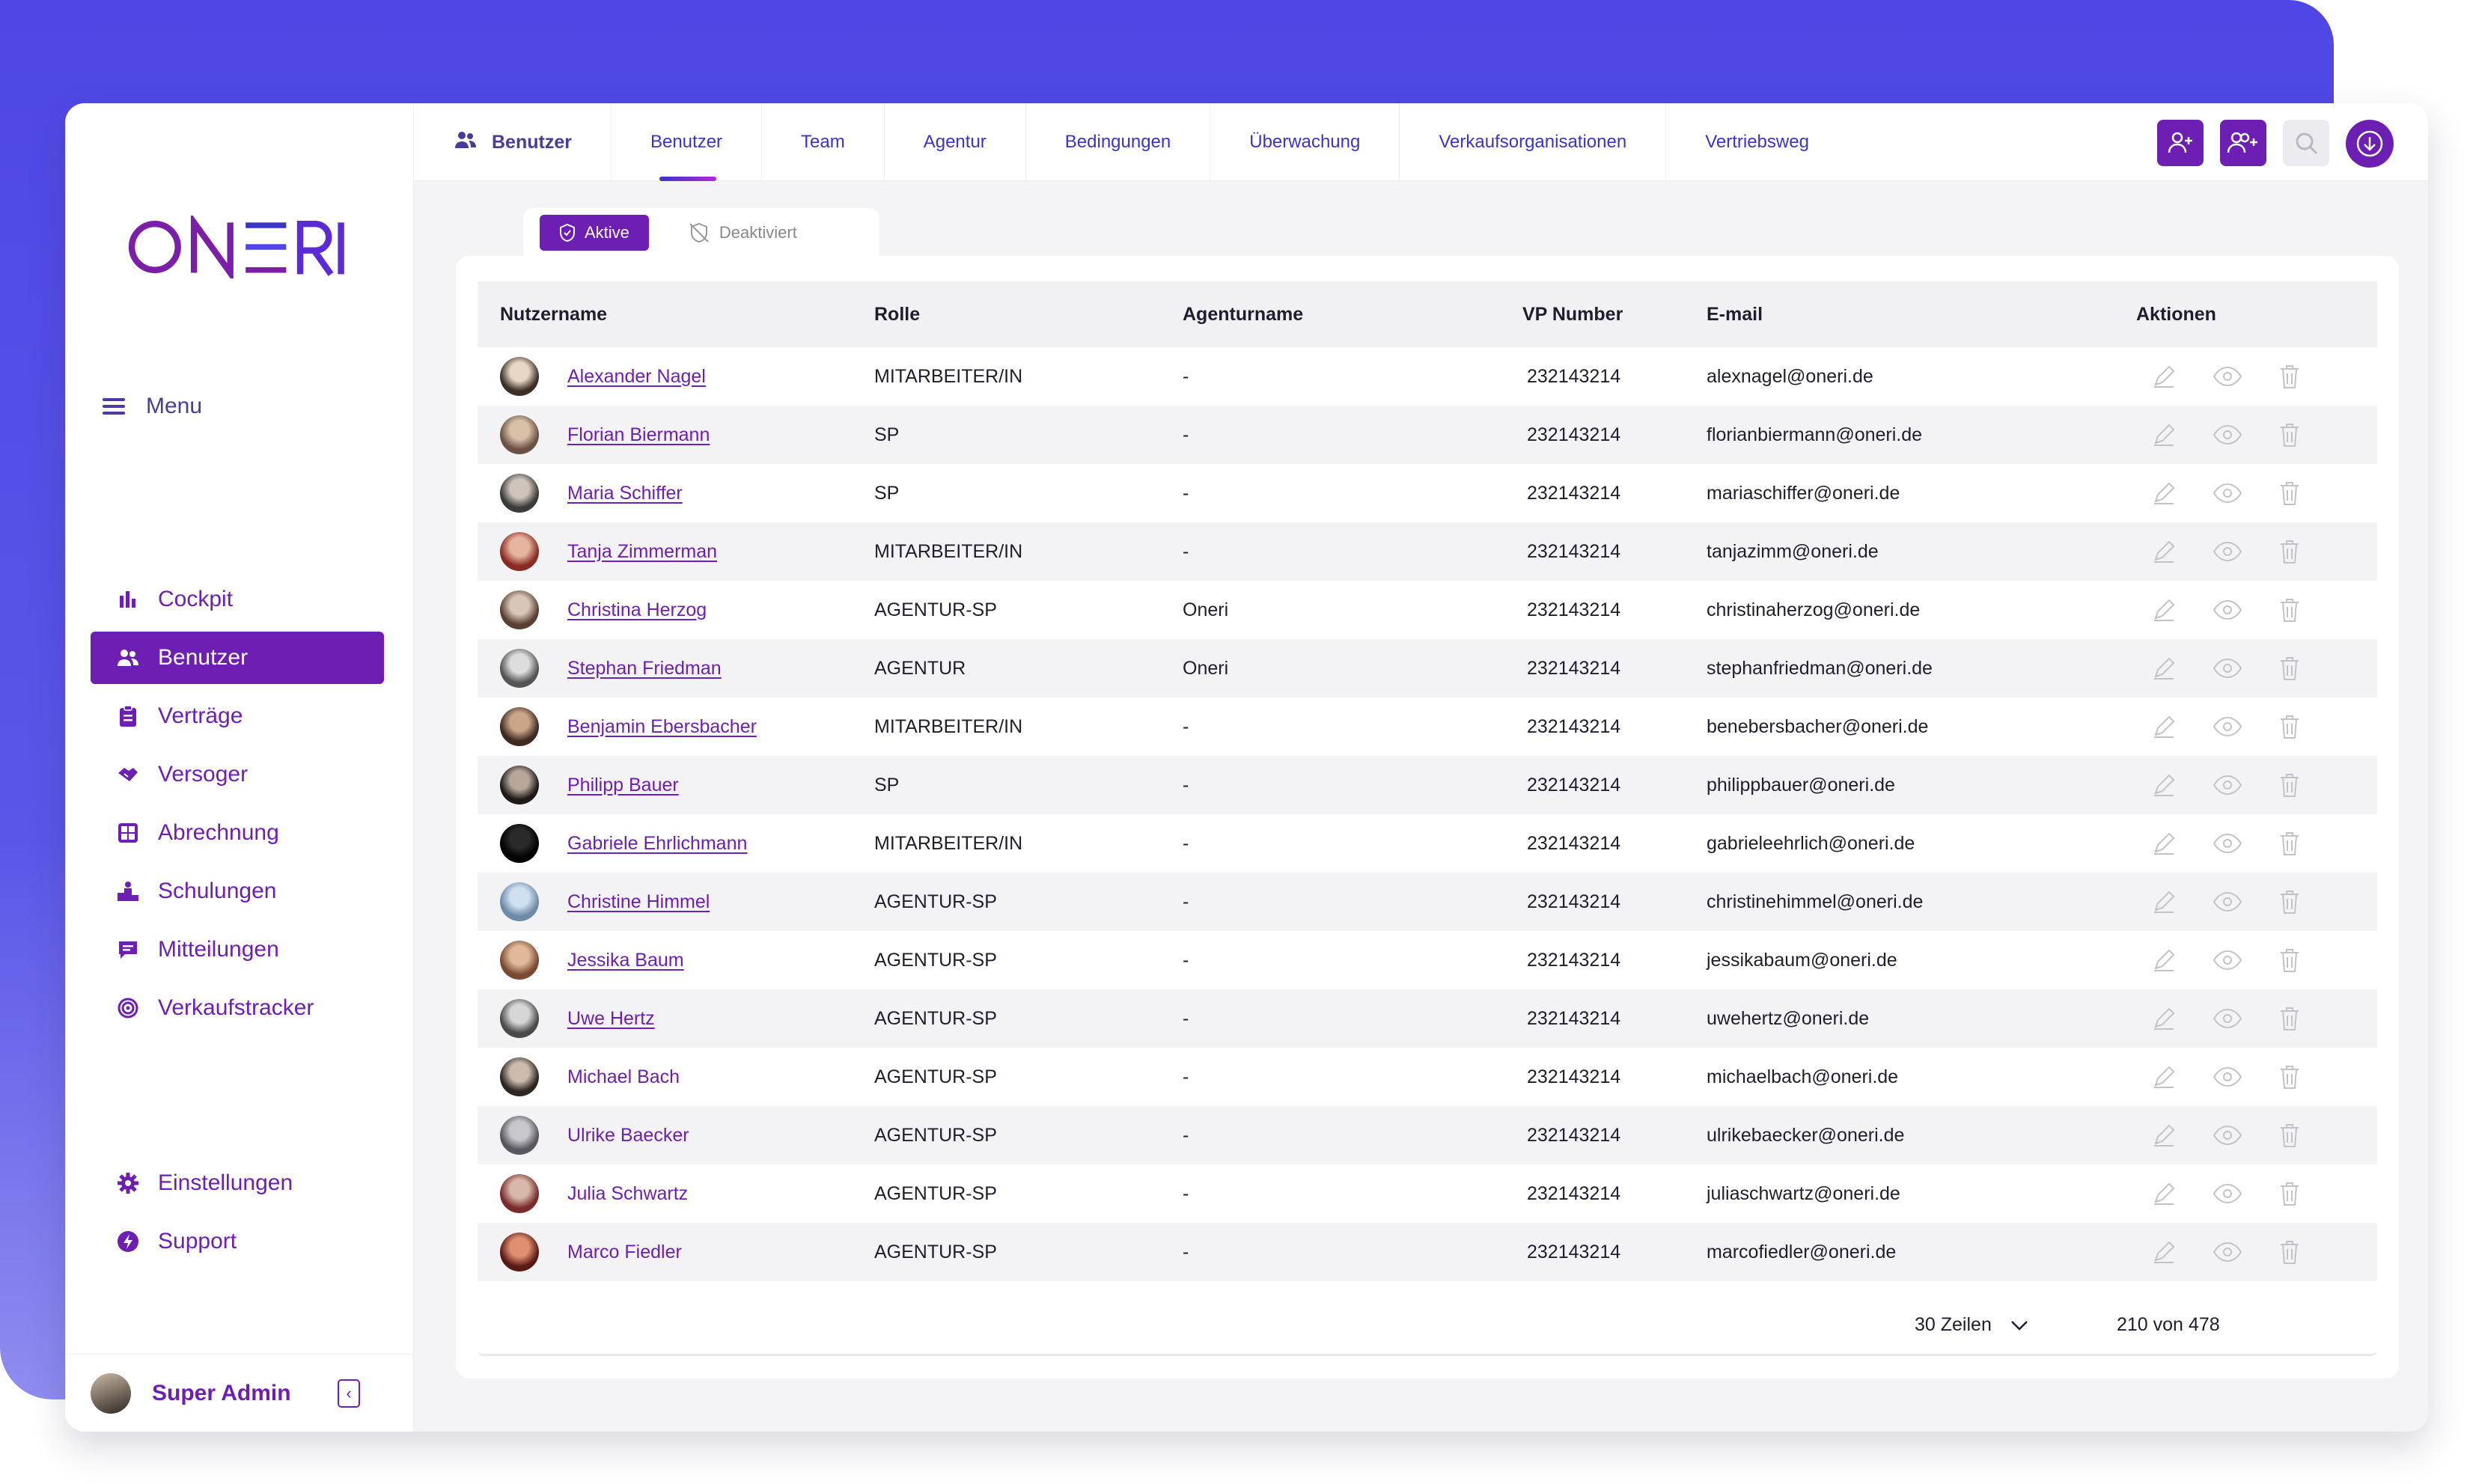  I want to click on column-header-vp-number: VP Number, so click(1615, 314).